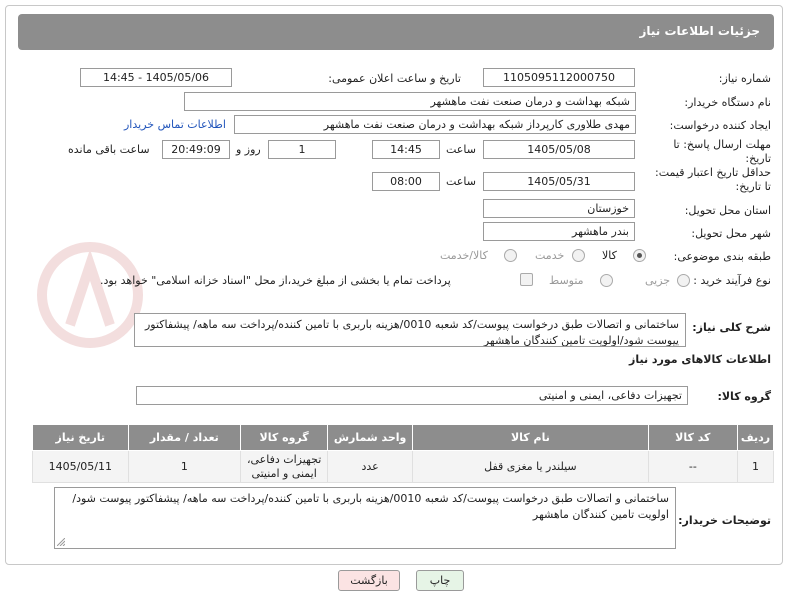 Image resolution: width=788 pixels, height=606 pixels. What do you see at coordinates (396, 32) in the screenshot?
I see `panel-header: جزئیات اطلاعات نیاز` at bounding box center [396, 32].